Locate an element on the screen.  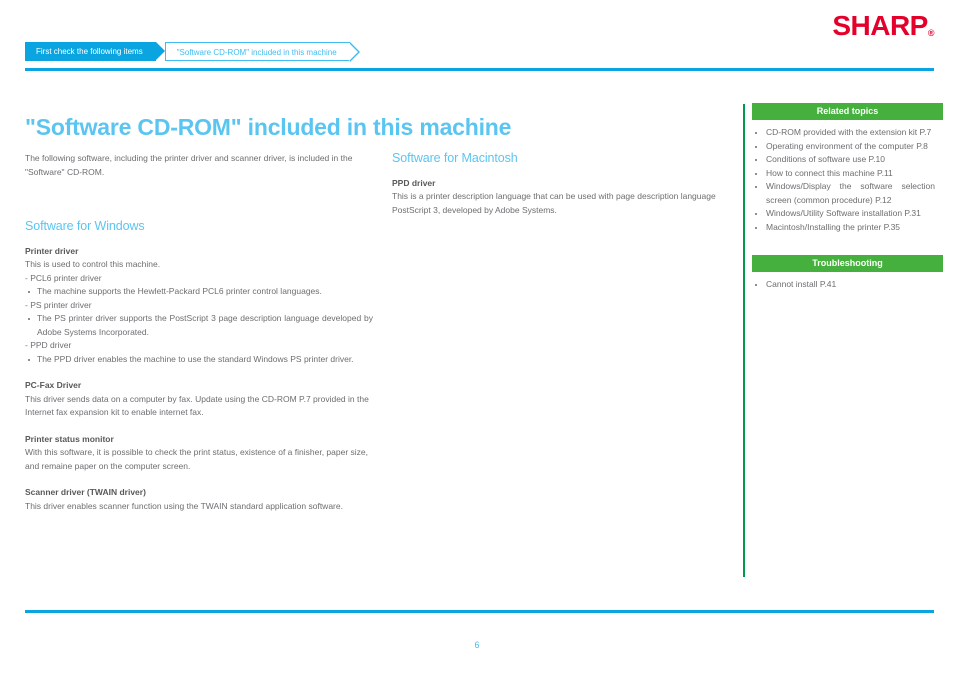
subheading-ppd-driver: PPD driver is located at coordinates (414, 182).